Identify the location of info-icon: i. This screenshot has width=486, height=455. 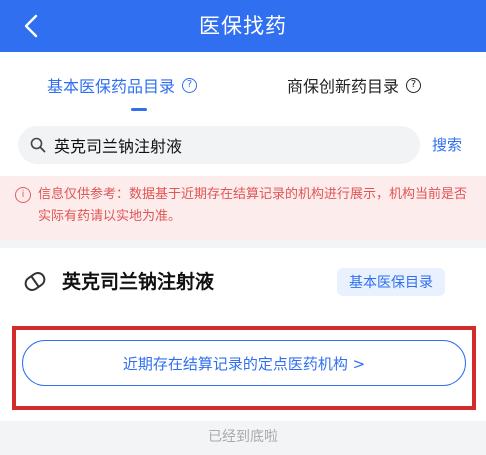
(23, 195).